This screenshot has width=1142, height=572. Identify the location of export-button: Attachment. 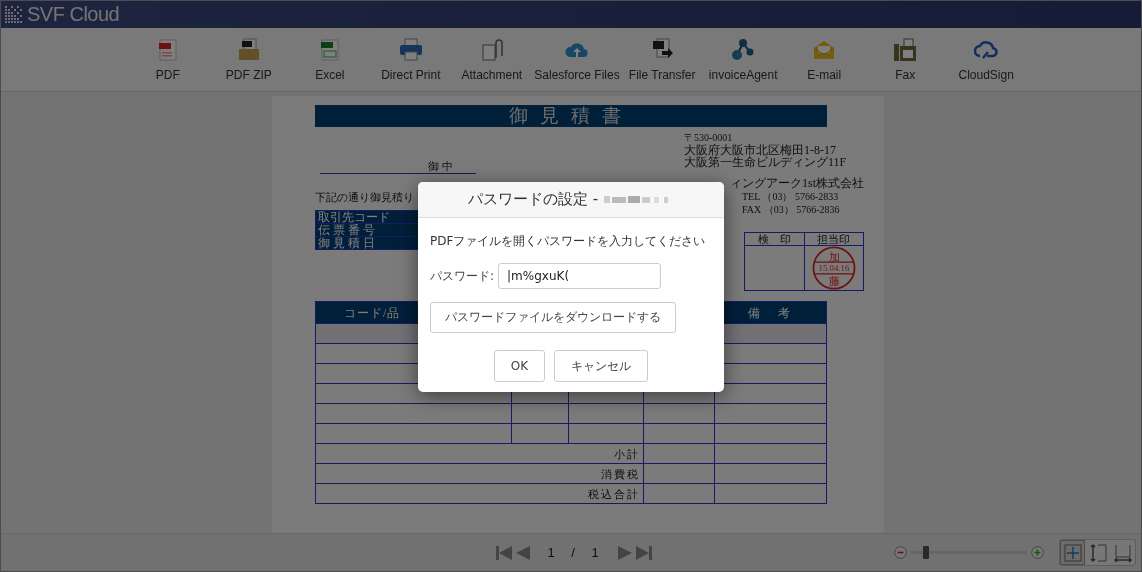
(492, 60).